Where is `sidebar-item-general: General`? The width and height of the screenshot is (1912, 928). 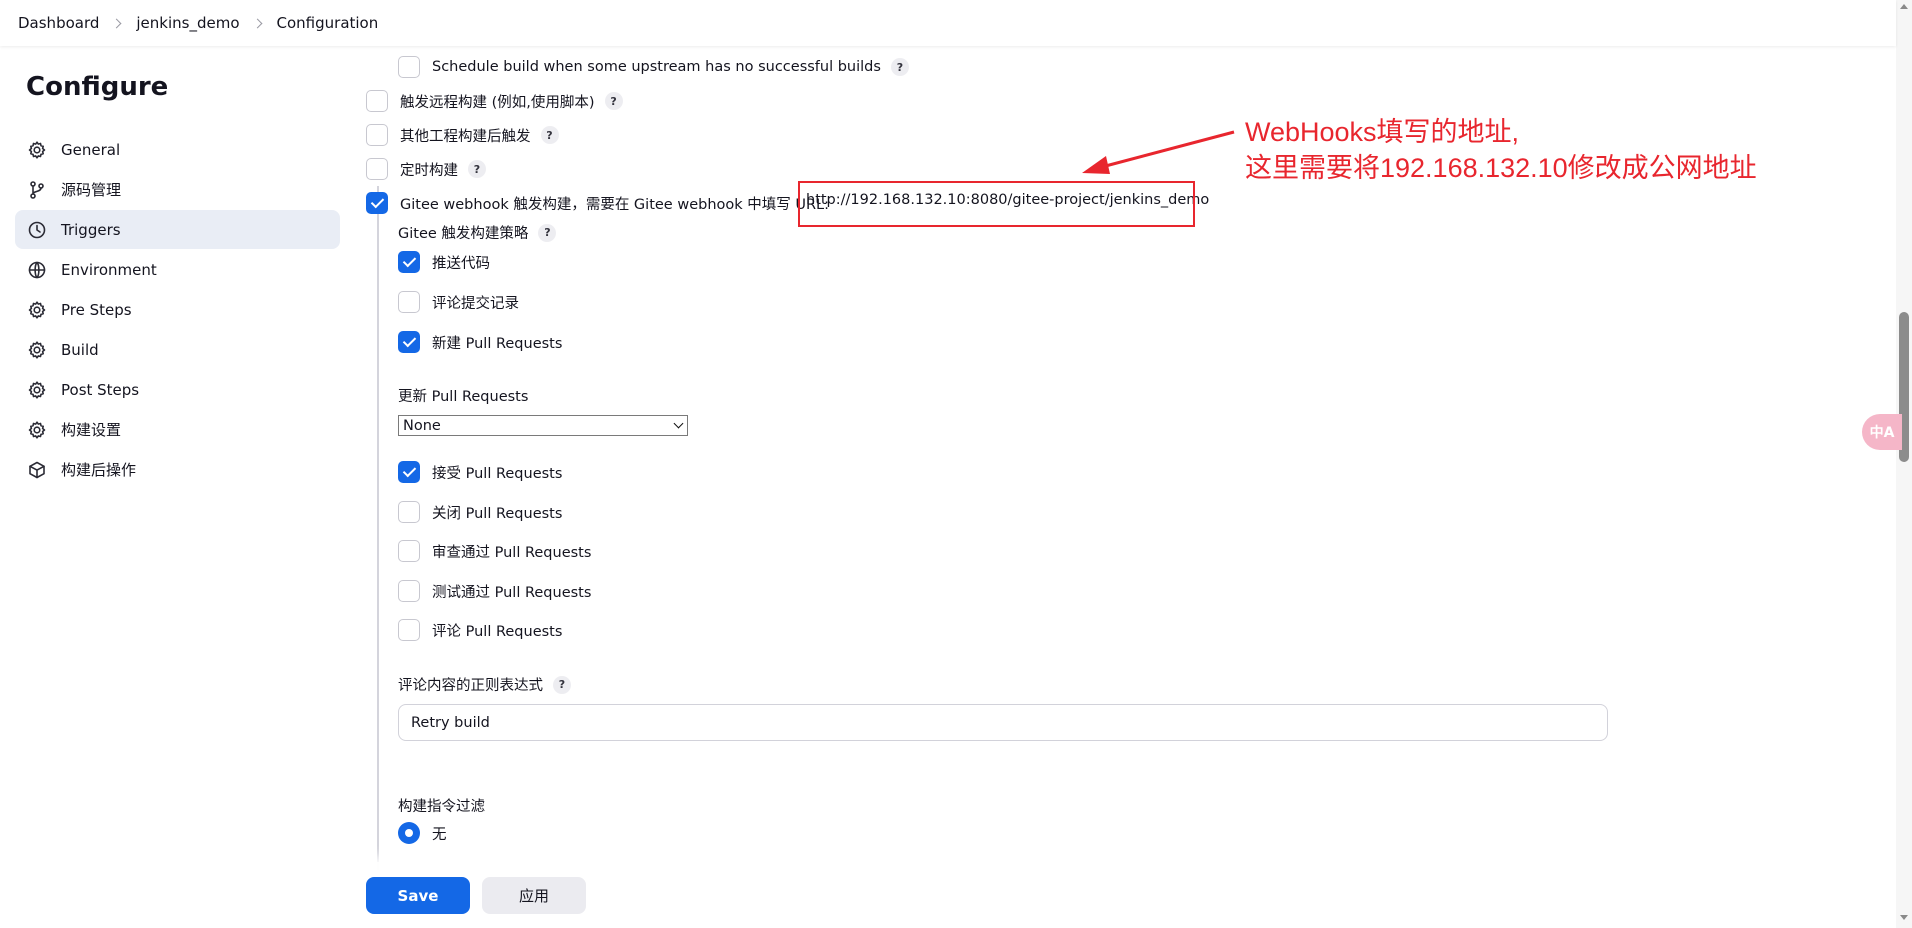 sidebar-item-general: General is located at coordinates (177, 149).